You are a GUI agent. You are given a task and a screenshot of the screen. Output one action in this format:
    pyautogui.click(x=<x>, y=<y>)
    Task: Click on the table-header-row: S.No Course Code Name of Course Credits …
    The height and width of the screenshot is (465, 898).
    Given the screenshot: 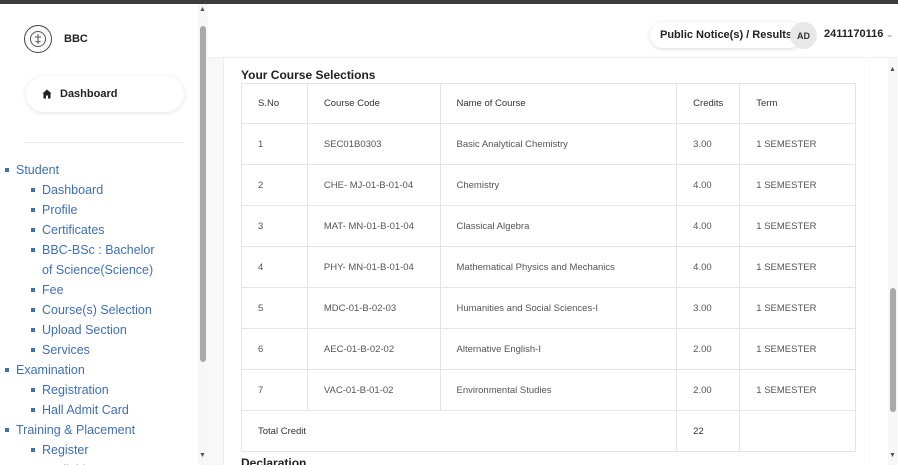 What is the action you would take?
    pyautogui.click(x=548, y=103)
    